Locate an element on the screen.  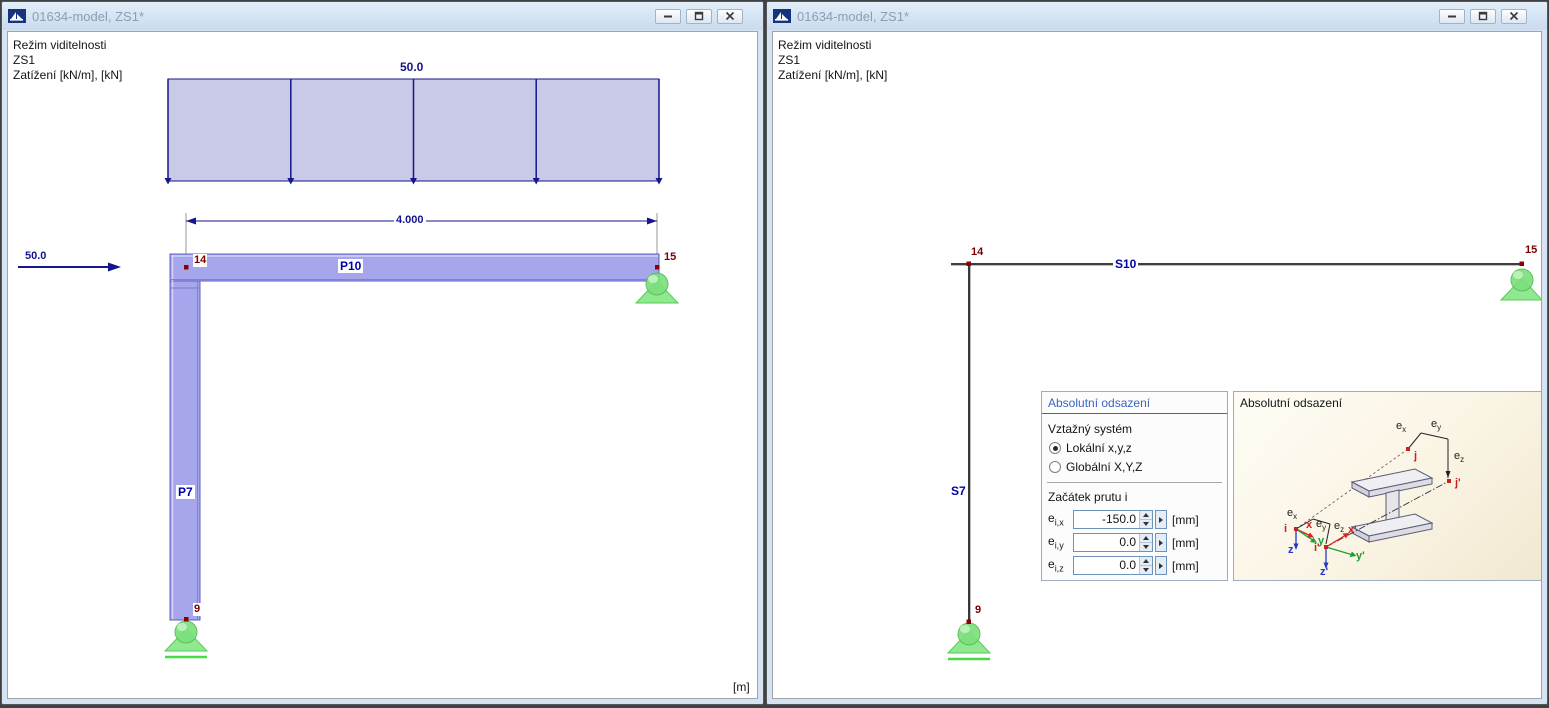
dimension-arrow-left is located at coordinates (191, 221).